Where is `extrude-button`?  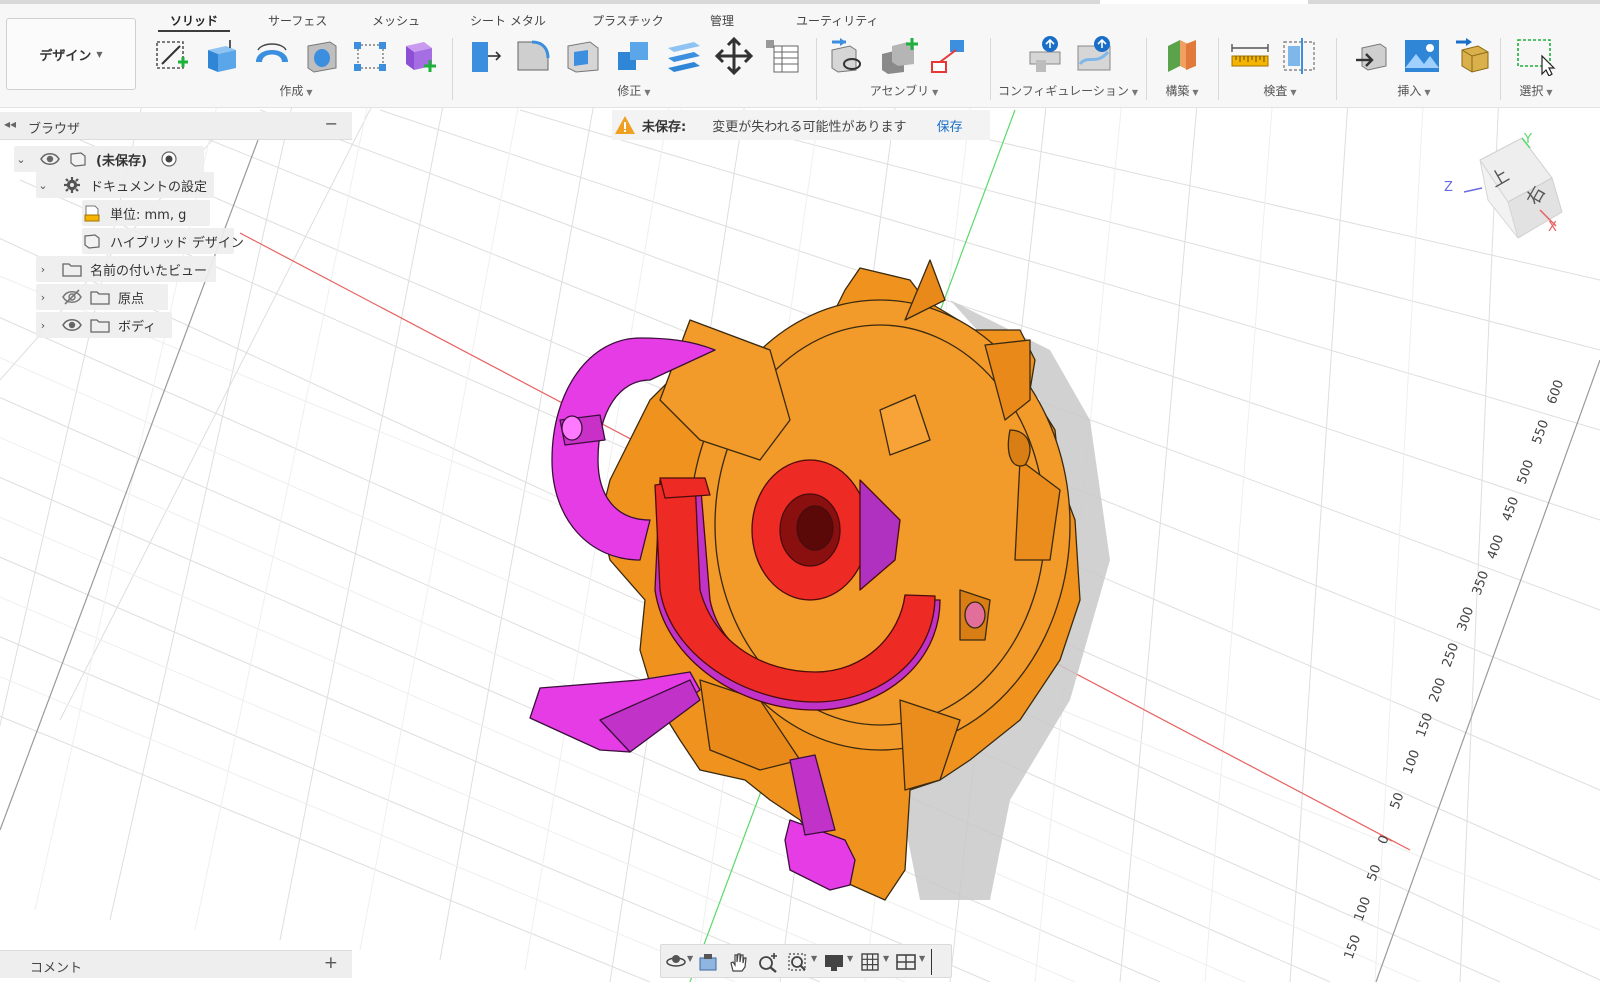
extrude-button is located at coordinates (222, 56).